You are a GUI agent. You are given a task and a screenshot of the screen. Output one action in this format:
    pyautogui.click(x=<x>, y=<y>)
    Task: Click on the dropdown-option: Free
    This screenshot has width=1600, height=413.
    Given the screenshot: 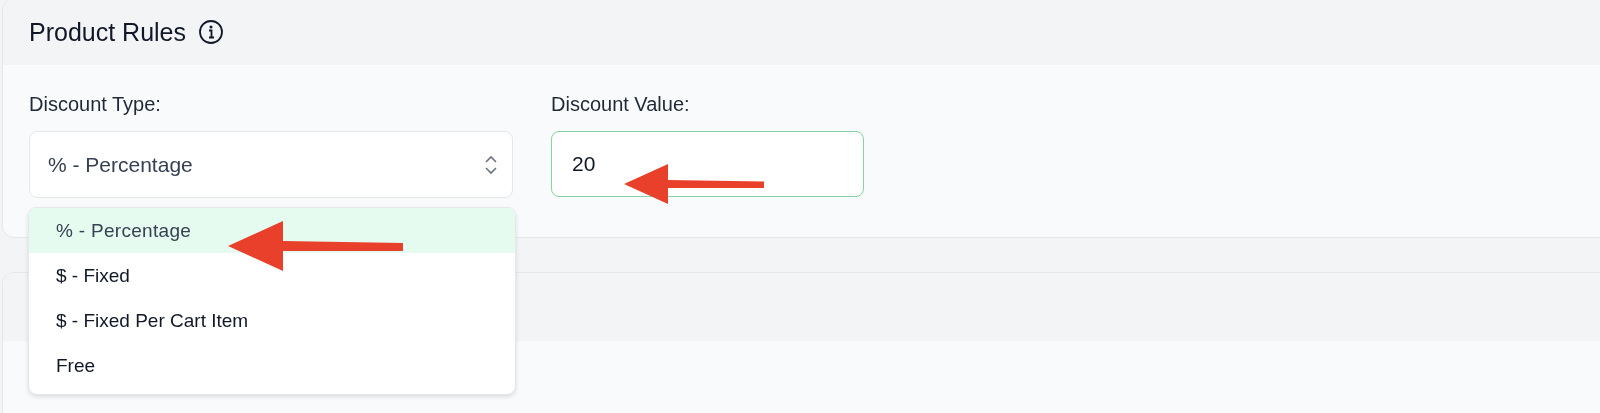 What is the action you would take?
    pyautogui.click(x=272, y=365)
    